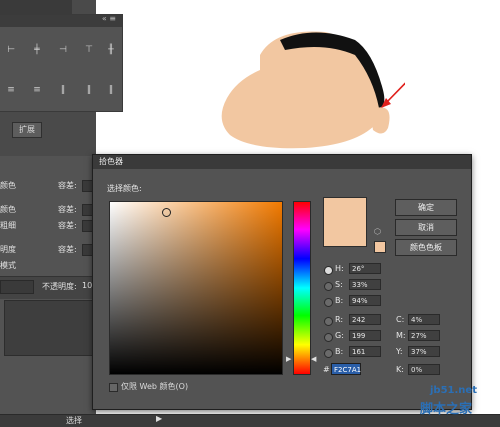 The image size is (500, 427). I want to click on hue-slider-left-arrow-icon: ▶, so click(288, 359).